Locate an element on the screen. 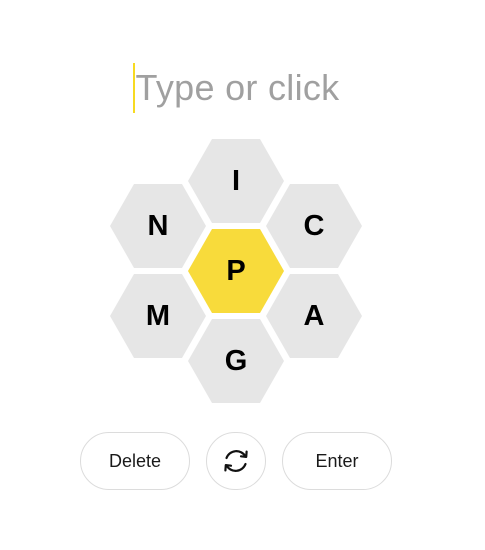 The width and height of the screenshot is (485, 550). hive-cell-lower-left: M is located at coordinates (158, 316).